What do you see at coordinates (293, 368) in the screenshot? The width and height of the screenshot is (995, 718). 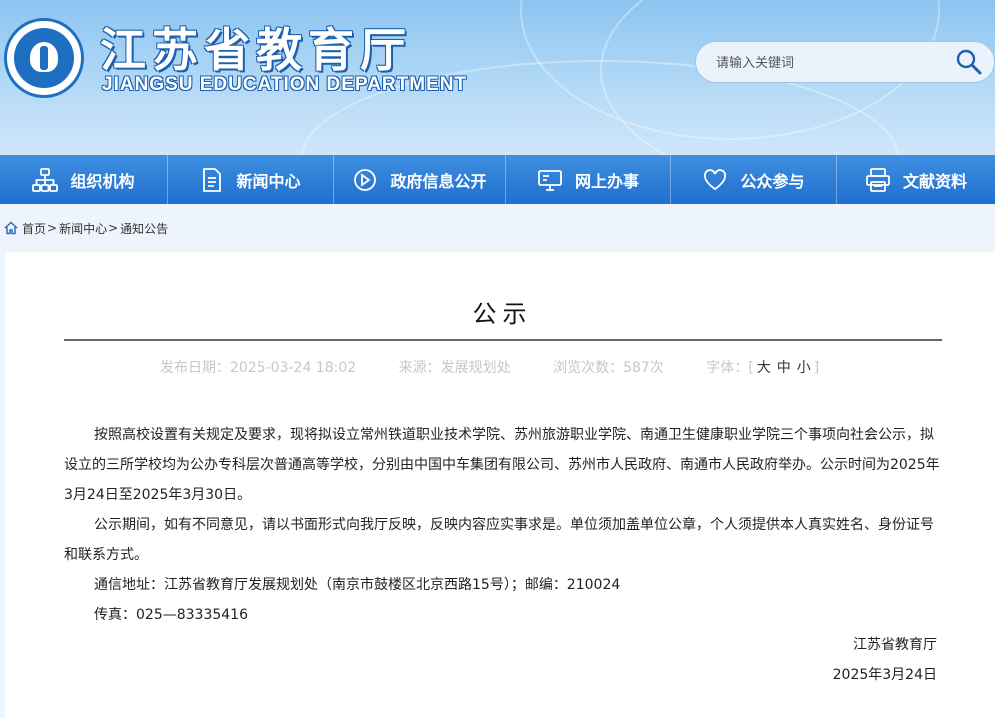 I see `publish-date-value: 2025-03-24 18:02` at bounding box center [293, 368].